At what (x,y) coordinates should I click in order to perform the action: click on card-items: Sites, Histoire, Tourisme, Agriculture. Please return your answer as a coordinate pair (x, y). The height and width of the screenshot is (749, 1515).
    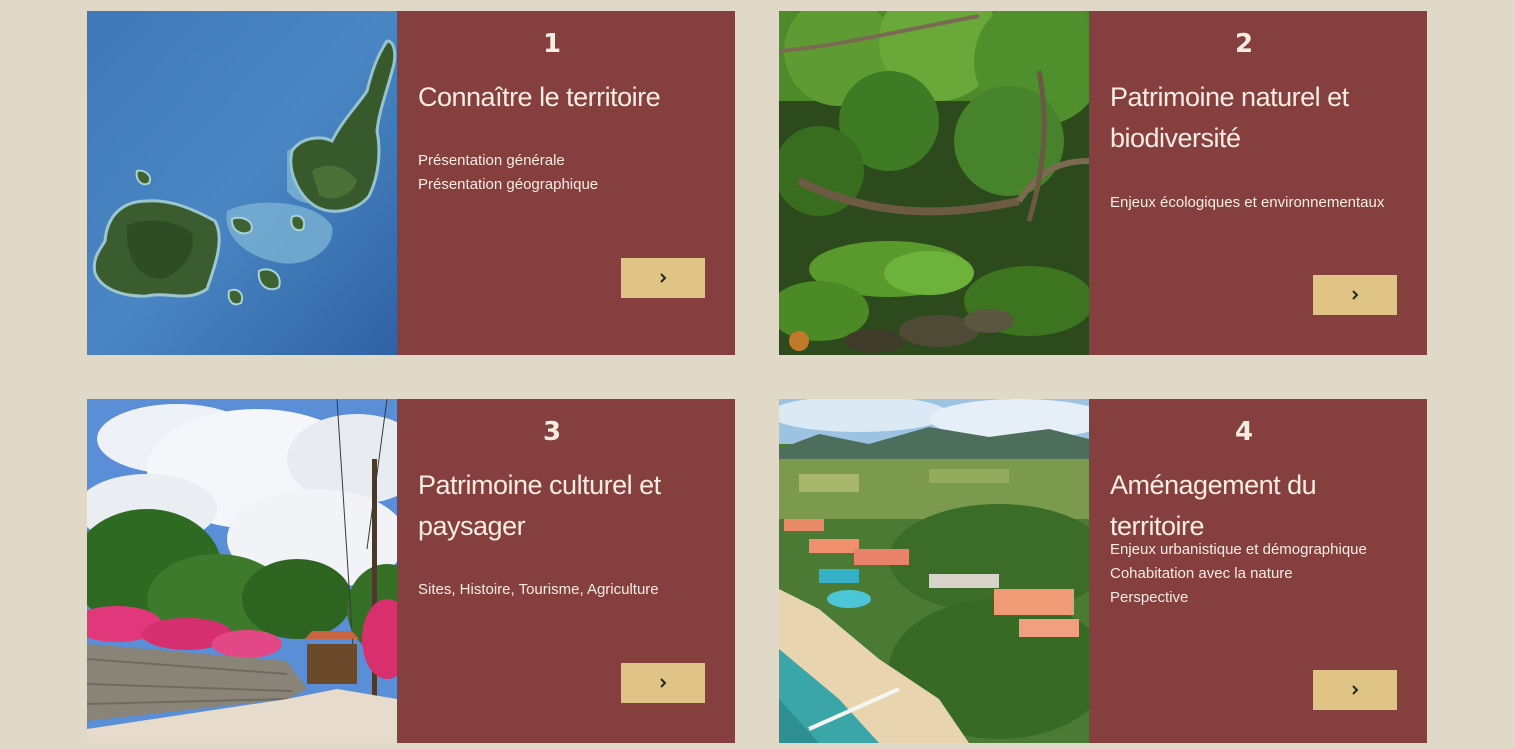
    Looking at the image, I should click on (573, 590).